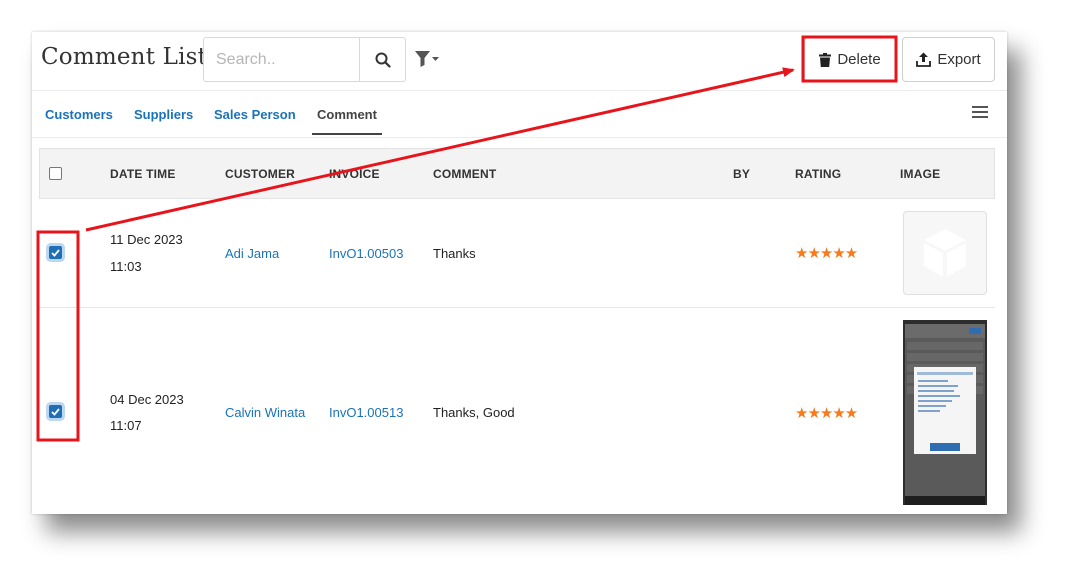  What do you see at coordinates (146, 239) in the screenshot?
I see `row-date: 11 Dec 2023` at bounding box center [146, 239].